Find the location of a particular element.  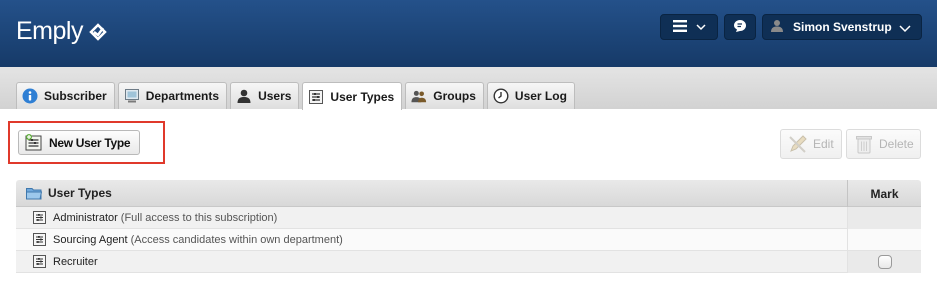

user-icon is located at coordinates (244, 96).